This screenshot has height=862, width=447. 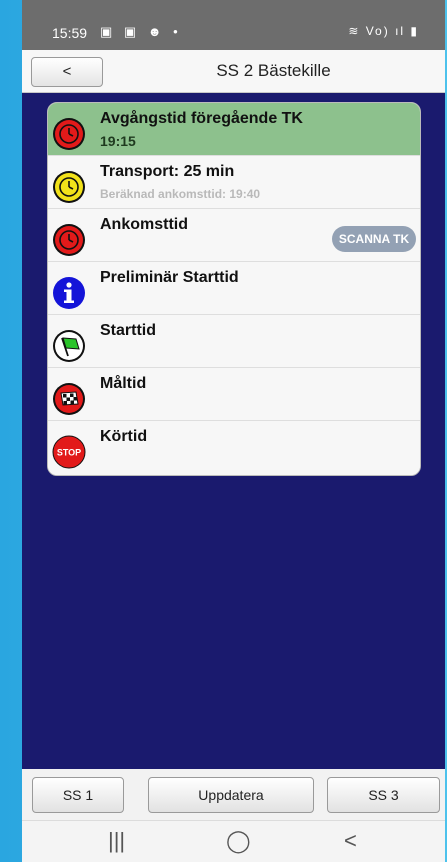 I want to click on update-button: Uppdatera, so click(x=231, y=795).